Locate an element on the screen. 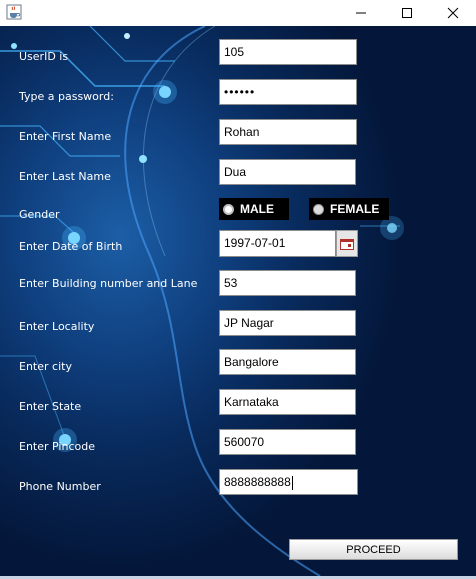 This screenshot has width=476, height=579. close-button is located at coordinates (453, 13).